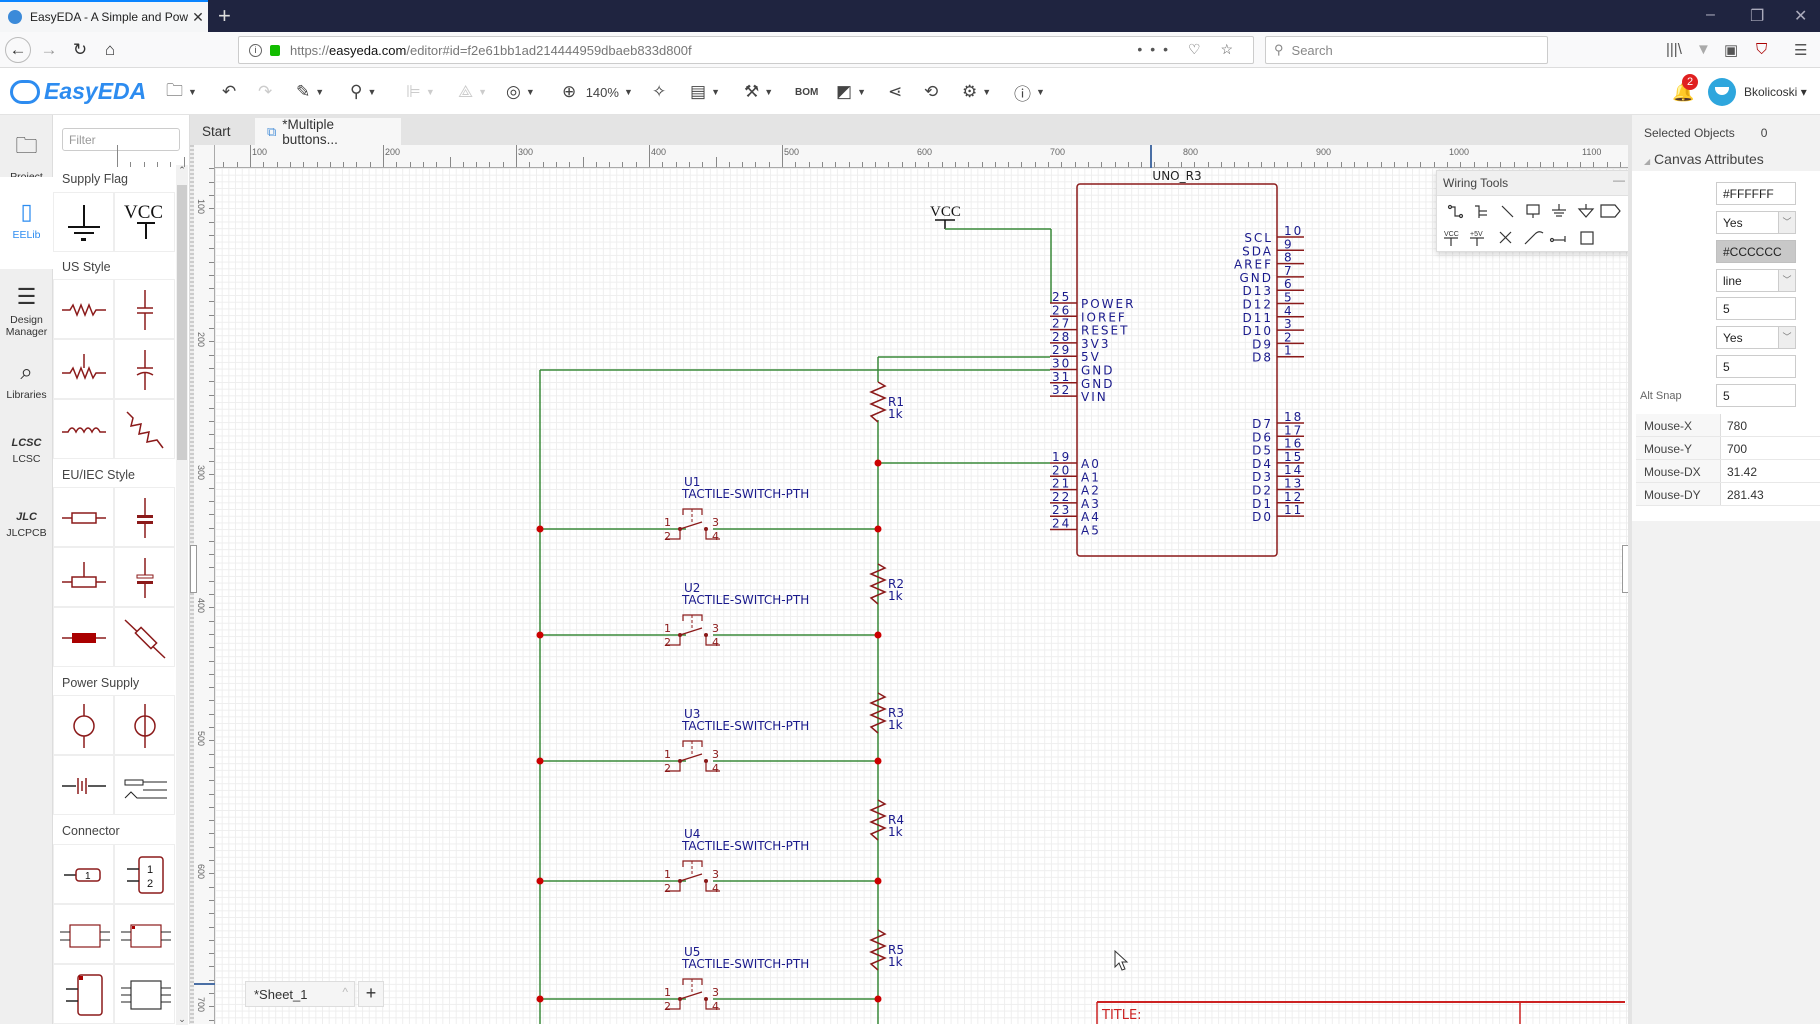 The height and width of the screenshot is (1025, 1820). Describe the element at coordinates (182, 595) in the screenshot. I see `library-scrollbar: ⌃ ⌄` at that location.